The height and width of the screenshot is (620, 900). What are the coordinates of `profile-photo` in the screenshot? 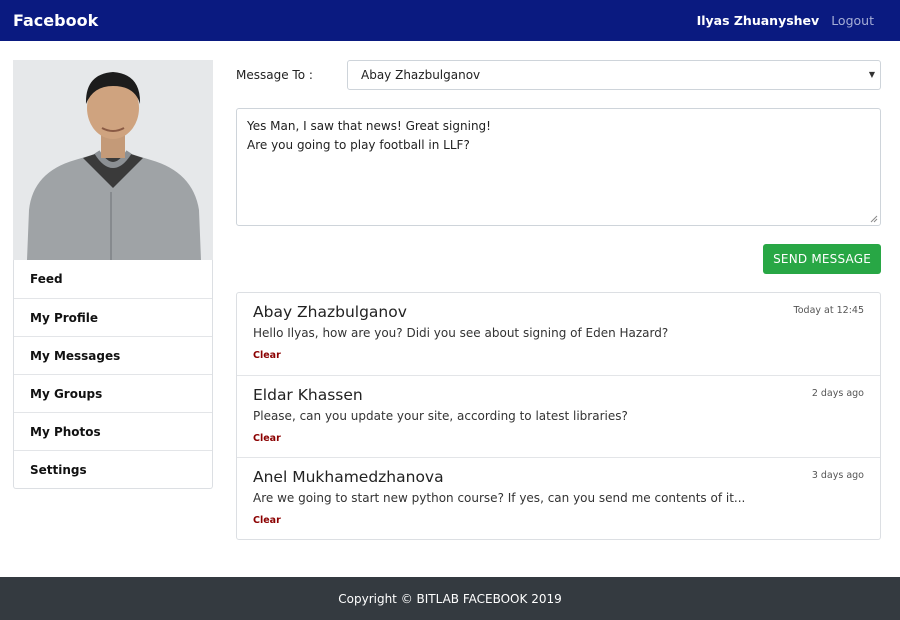 It's located at (113, 160).